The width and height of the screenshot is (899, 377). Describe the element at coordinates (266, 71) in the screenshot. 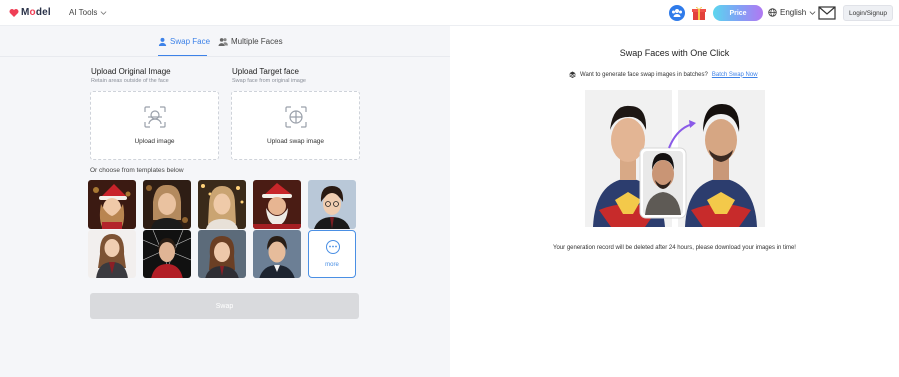

I see `upload-target-title: Upload Target face` at that location.